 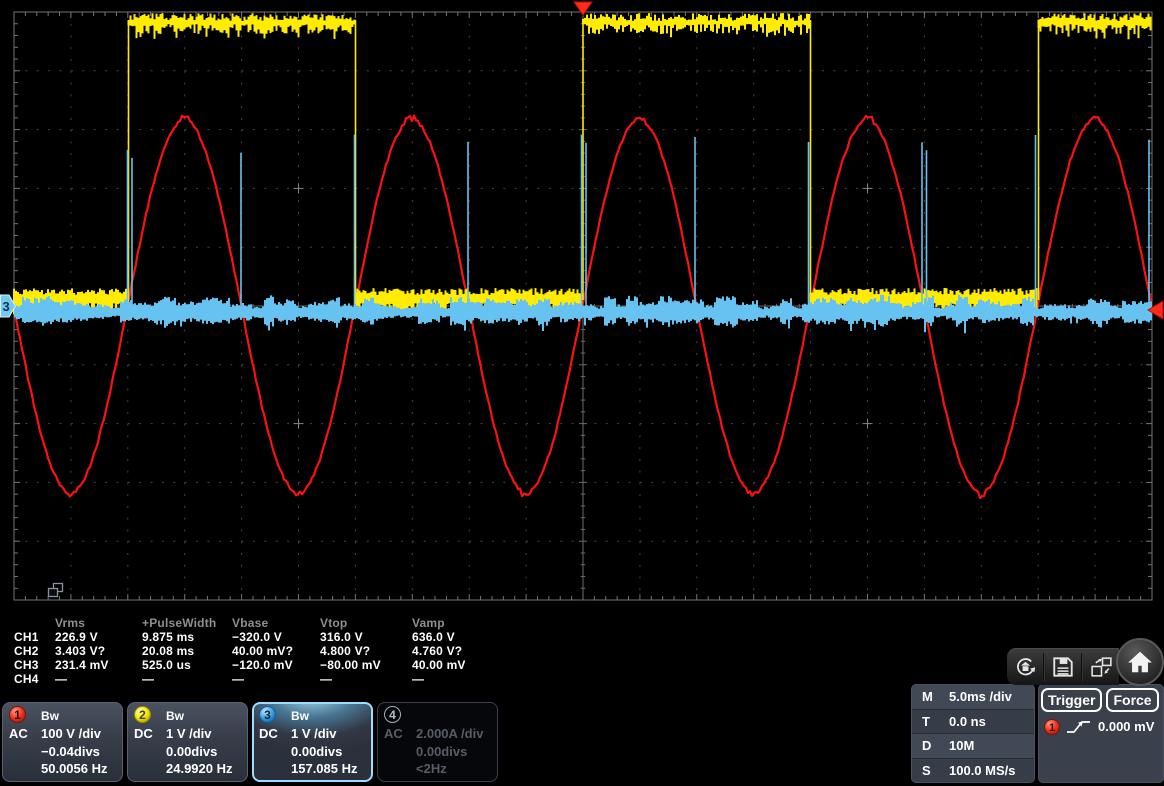 What do you see at coordinates (18, 733) in the screenshot?
I see `channel1-coupling: AC` at bounding box center [18, 733].